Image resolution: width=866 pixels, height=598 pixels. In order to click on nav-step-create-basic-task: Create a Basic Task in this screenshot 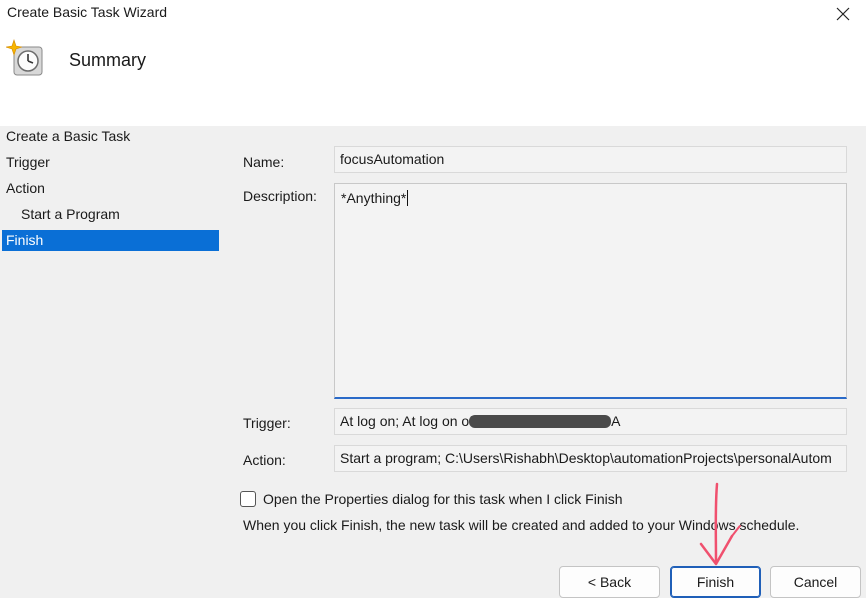, I will do `click(110, 136)`.